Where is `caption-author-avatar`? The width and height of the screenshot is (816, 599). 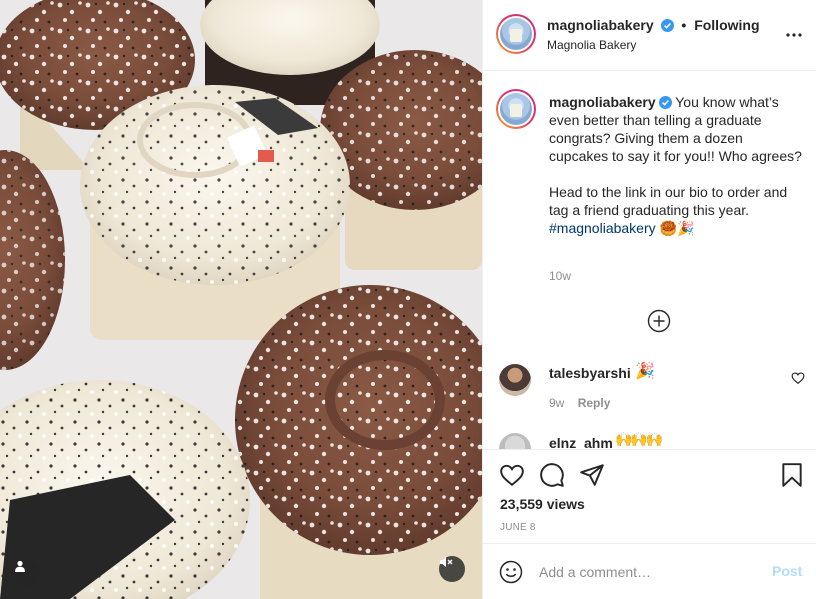
caption-author-avatar is located at coordinates (516, 109).